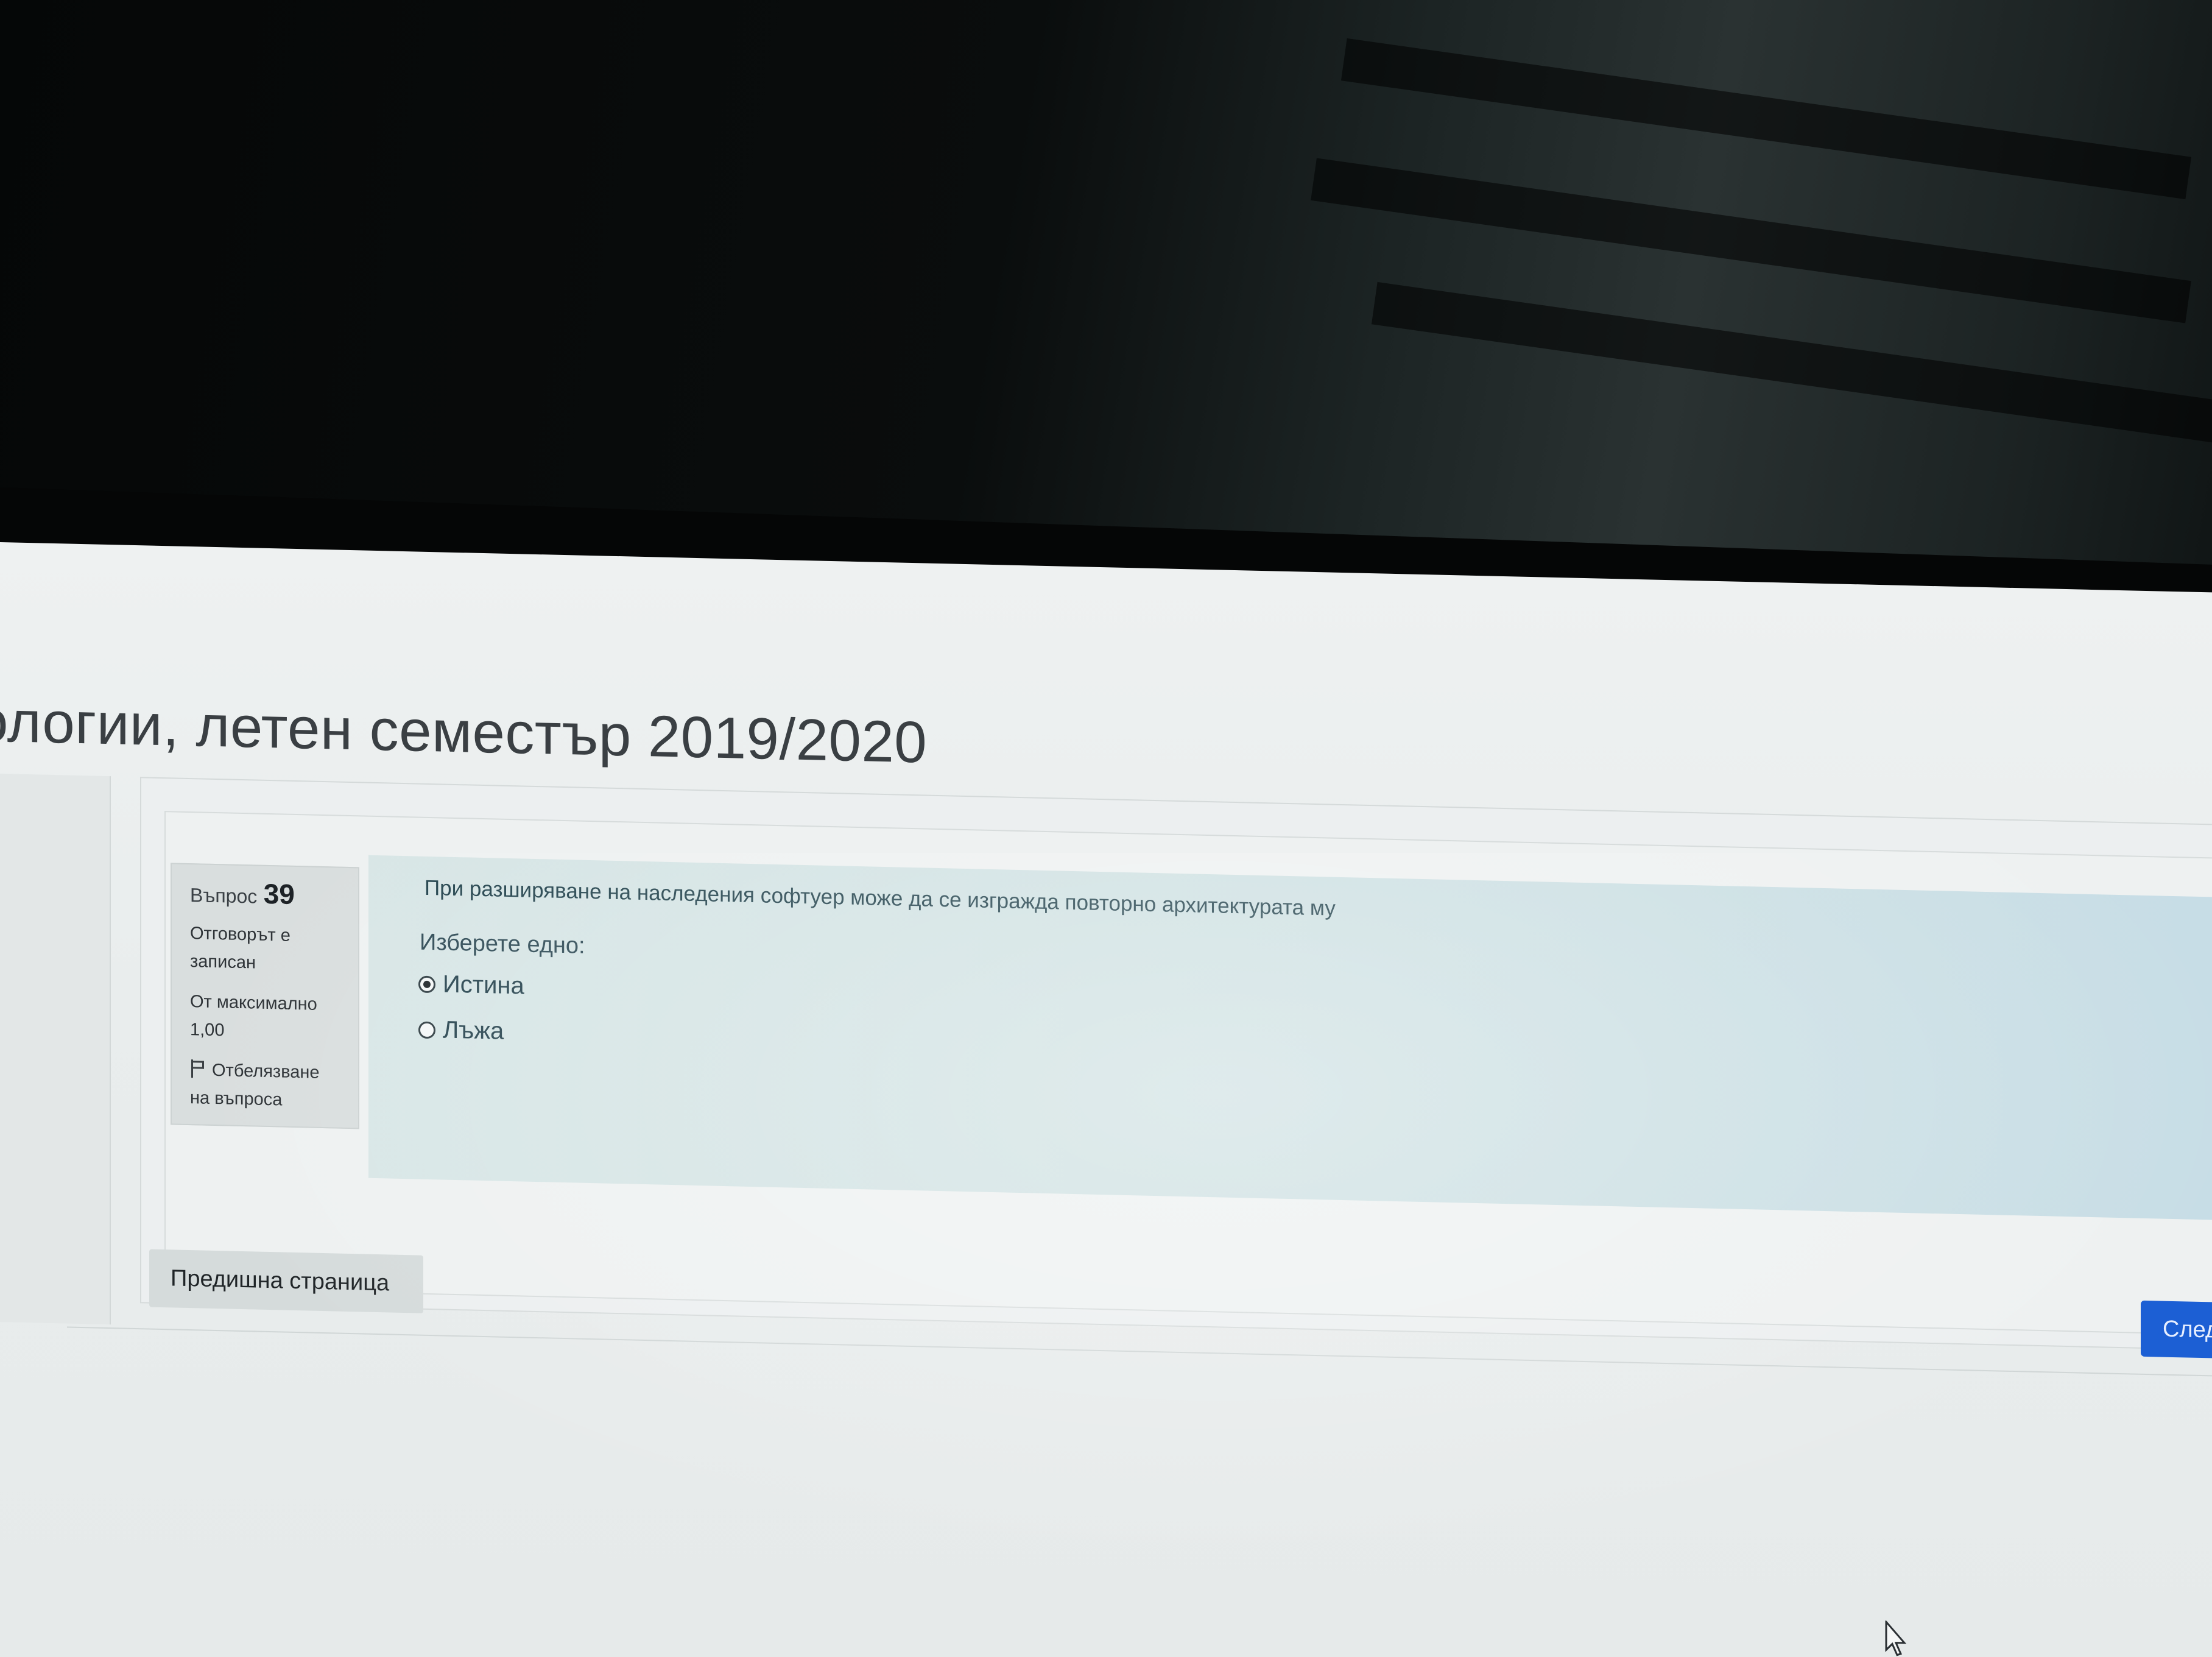 Image resolution: width=2212 pixels, height=1657 pixels. Describe the element at coordinates (2176, 1329) in the screenshot. I see `next-page-button: След` at that location.